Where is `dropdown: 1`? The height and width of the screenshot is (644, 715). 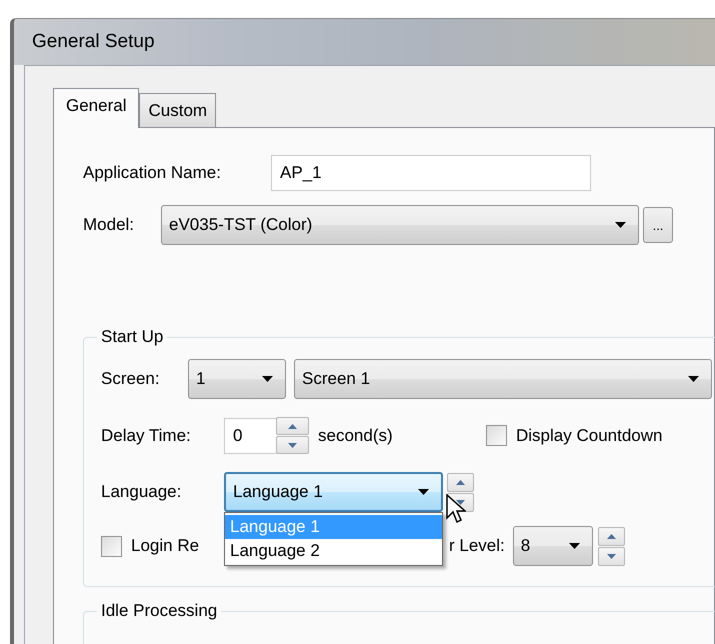
dropdown: 1 is located at coordinates (237, 379).